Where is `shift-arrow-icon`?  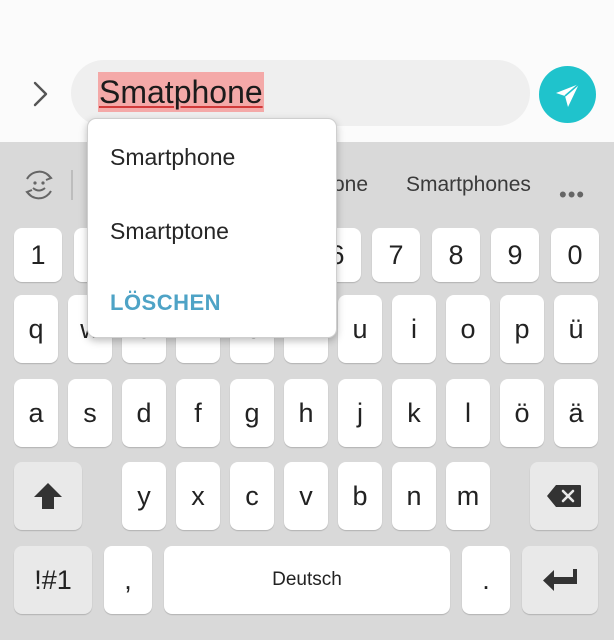 shift-arrow-icon is located at coordinates (48, 496).